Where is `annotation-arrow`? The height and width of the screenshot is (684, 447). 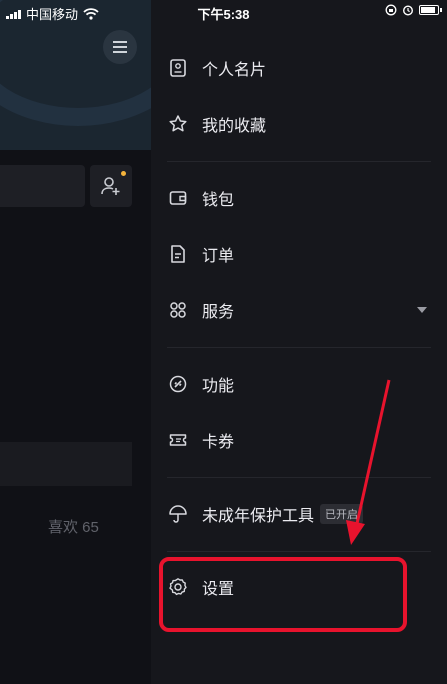
annotation-arrow is located at coordinates (368, 462).